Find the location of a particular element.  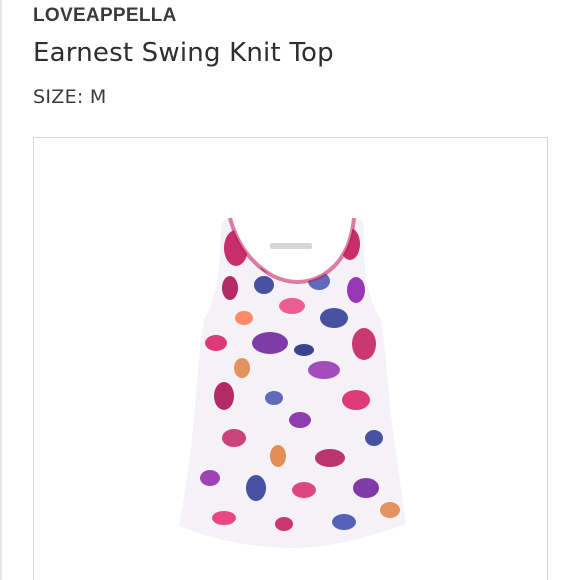

left-divider is located at coordinates (1, 290).